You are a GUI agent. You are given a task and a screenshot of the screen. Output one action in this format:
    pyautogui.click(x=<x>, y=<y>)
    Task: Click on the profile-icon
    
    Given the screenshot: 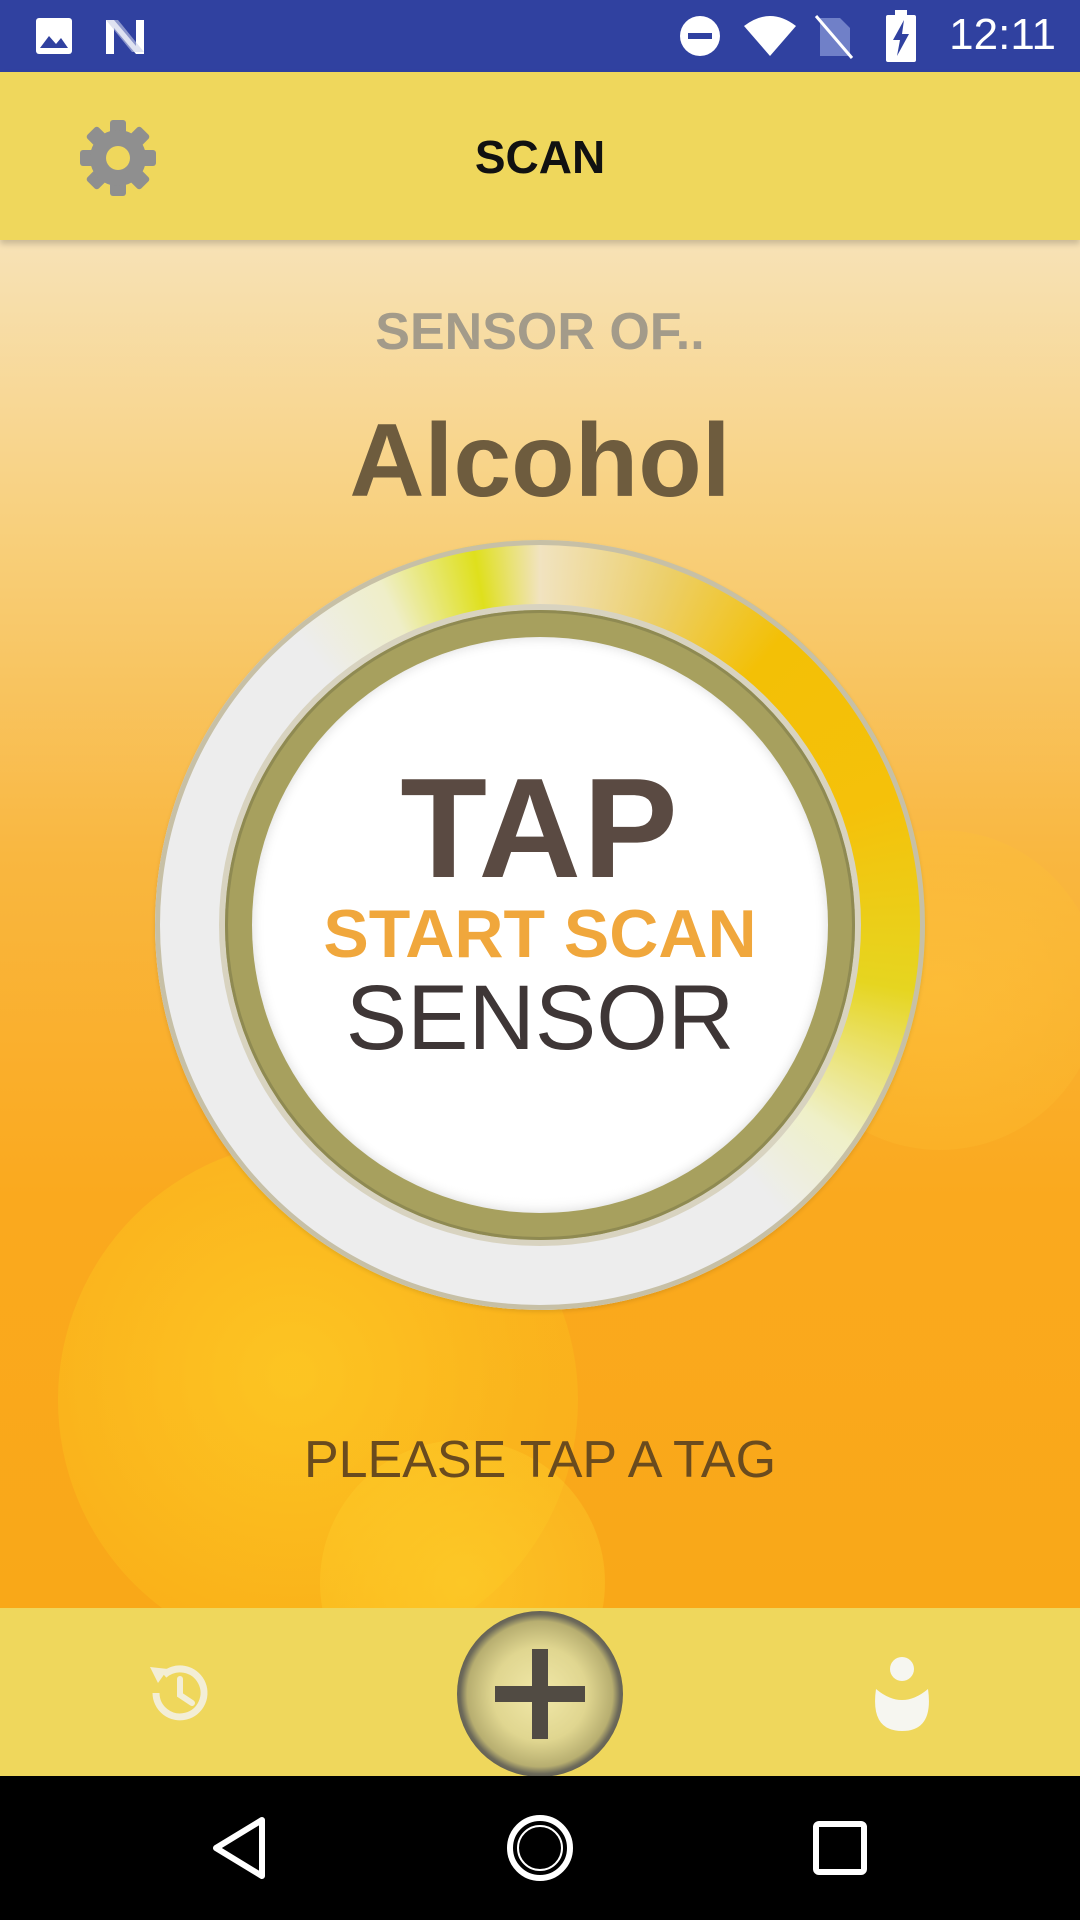 What is the action you would take?
    pyautogui.click(x=902, y=1693)
    